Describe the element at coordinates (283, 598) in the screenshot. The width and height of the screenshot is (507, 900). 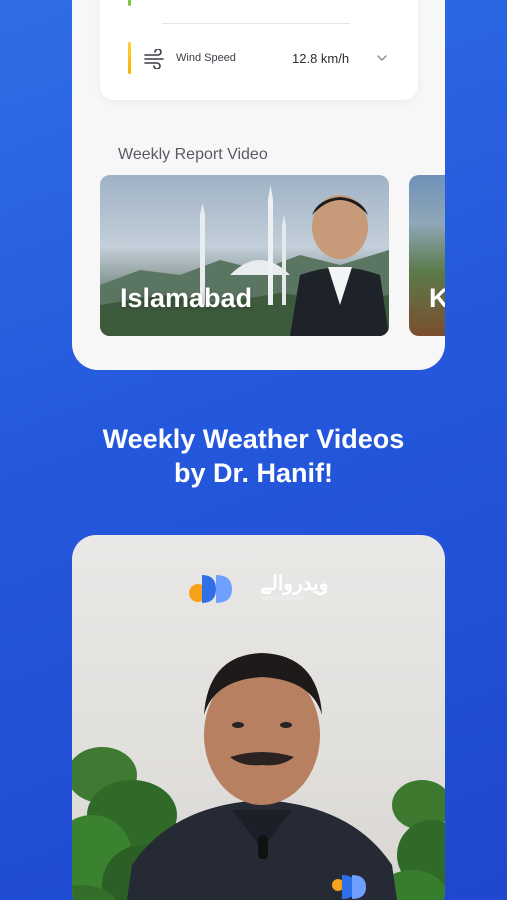
I see `brand-subtitle: weatherwalay` at that location.